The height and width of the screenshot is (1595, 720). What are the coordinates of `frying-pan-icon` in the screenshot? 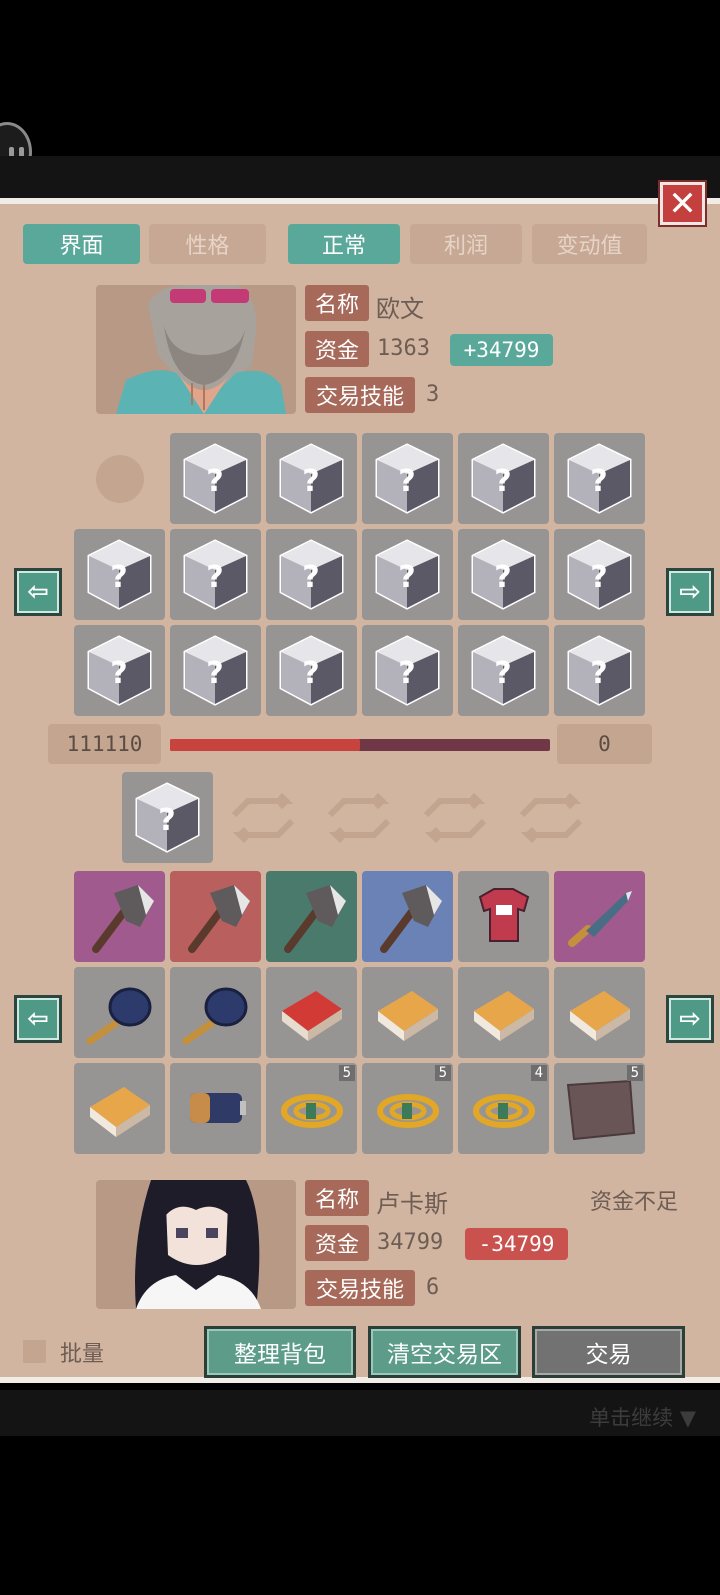 It's located at (215, 1014).